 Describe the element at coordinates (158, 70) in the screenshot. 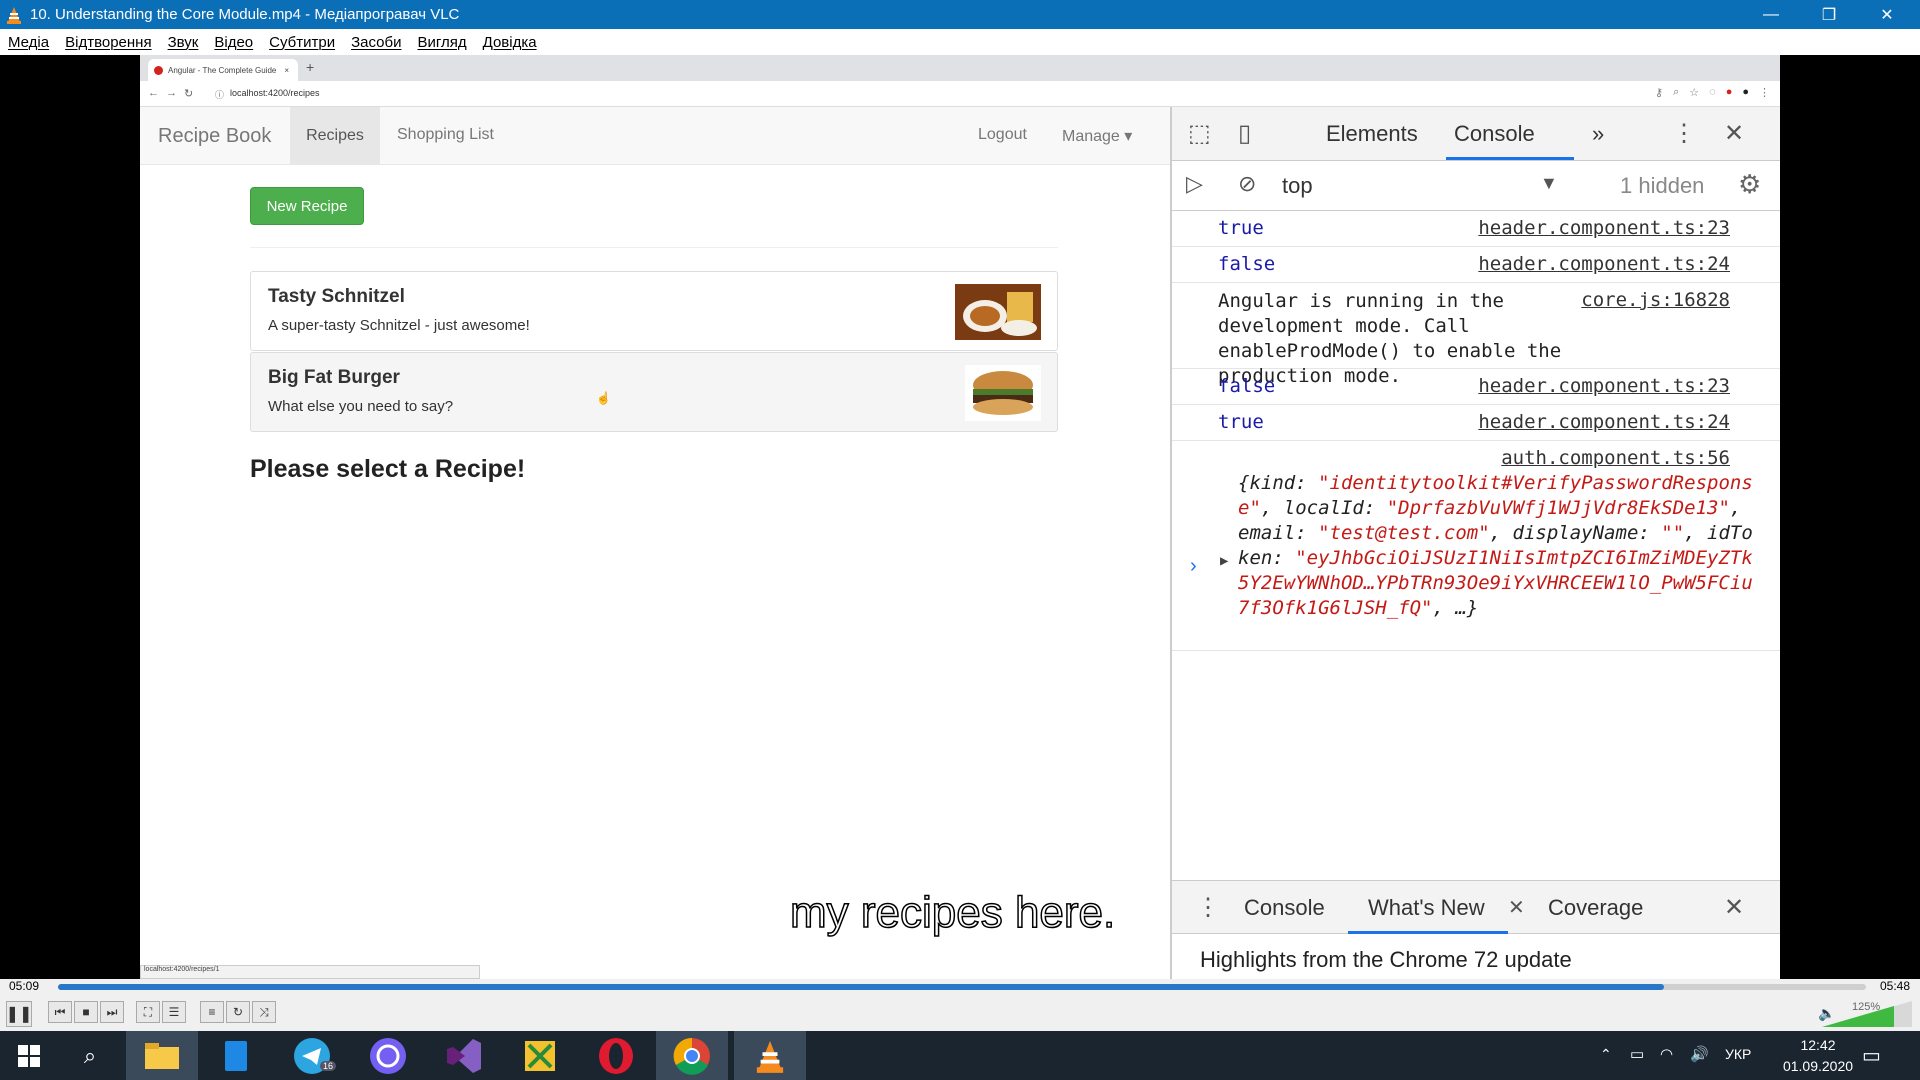

I see `angular-favicon-icon` at that location.